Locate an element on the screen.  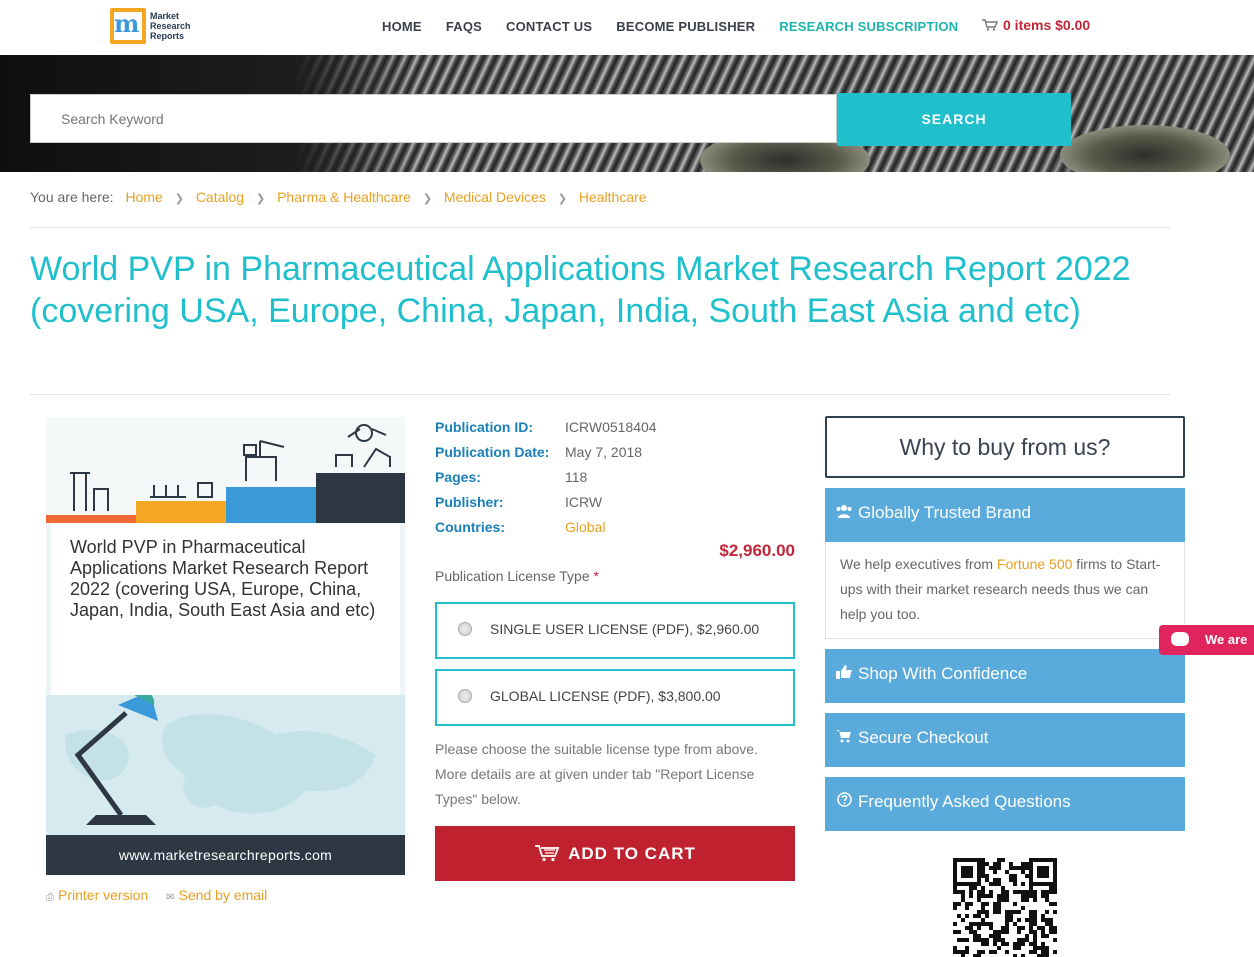
detail-value: ICRW is located at coordinates (584, 502).